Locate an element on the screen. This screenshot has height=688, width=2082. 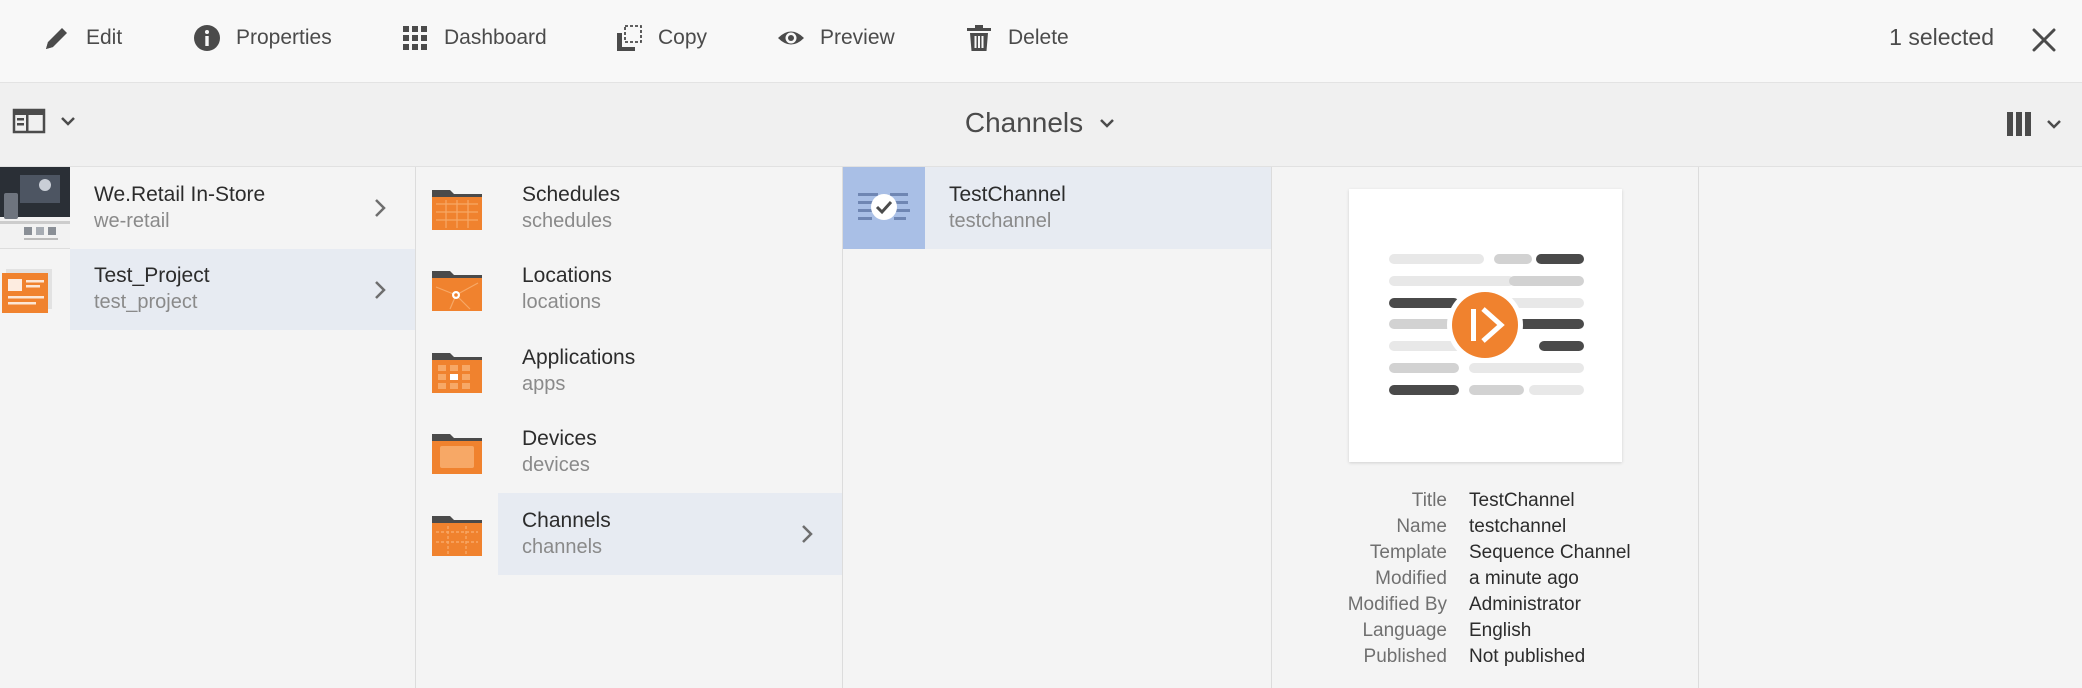
list-item: Devices devices is located at coordinates (629, 452).